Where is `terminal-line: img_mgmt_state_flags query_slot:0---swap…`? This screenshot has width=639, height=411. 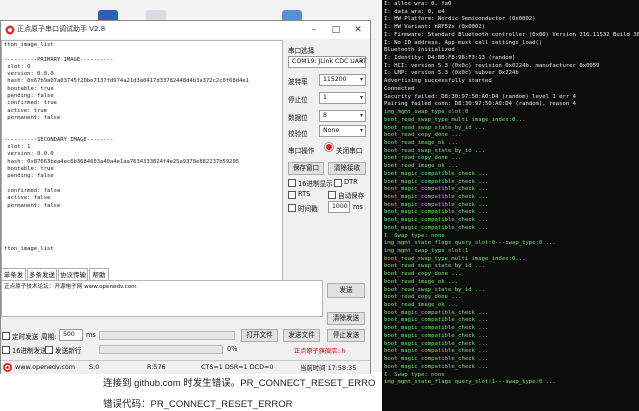 terminal-line: img_mgmt_state_flags query_slot:0---swap… is located at coordinates (470, 243).